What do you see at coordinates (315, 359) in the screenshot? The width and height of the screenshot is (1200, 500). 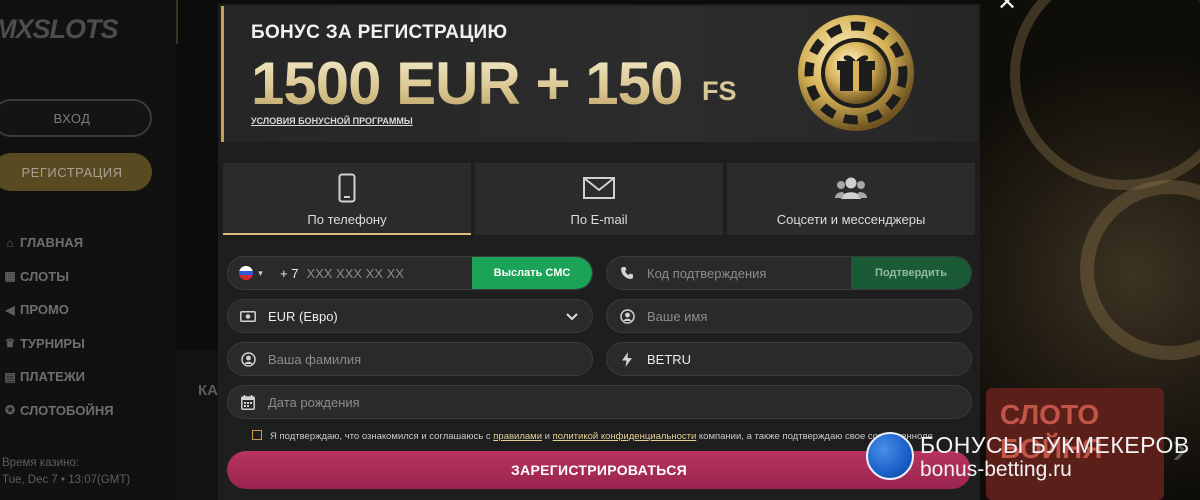 I see `last-name-placeholder: Ваша фамилия` at bounding box center [315, 359].